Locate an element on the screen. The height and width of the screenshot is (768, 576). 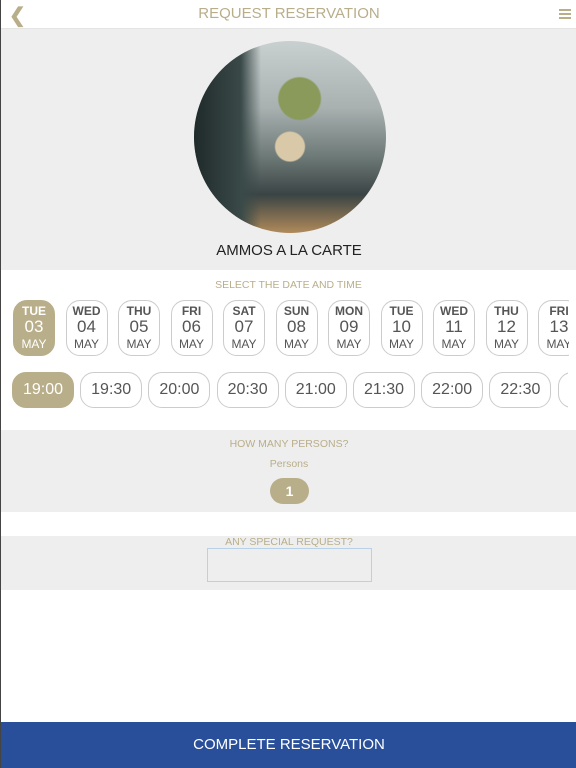
persons-count-button: 1 is located at coordinates (289, 491).